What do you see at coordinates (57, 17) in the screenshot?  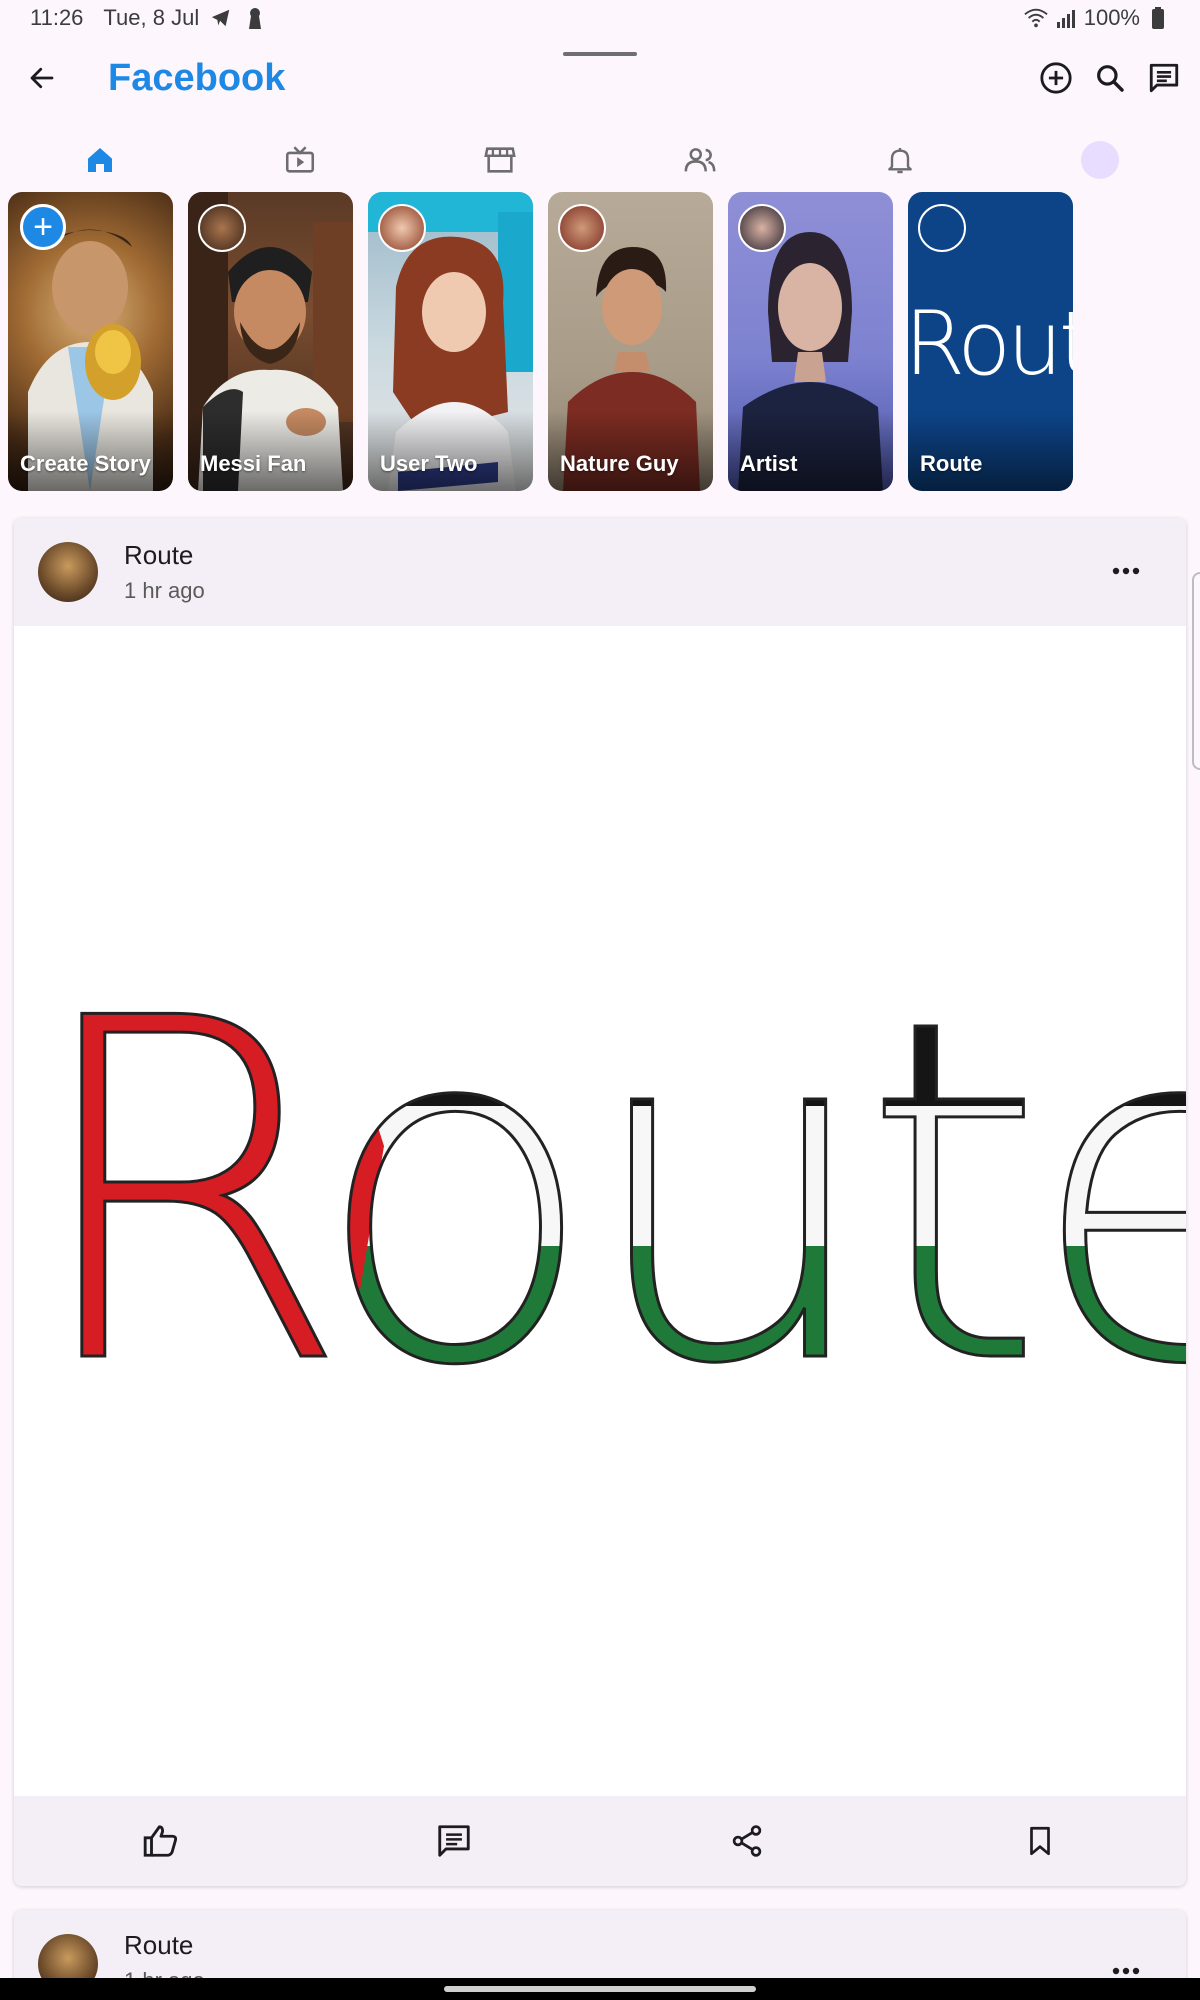 I see `status-time: 11:26` at bounding box center [57, 17].